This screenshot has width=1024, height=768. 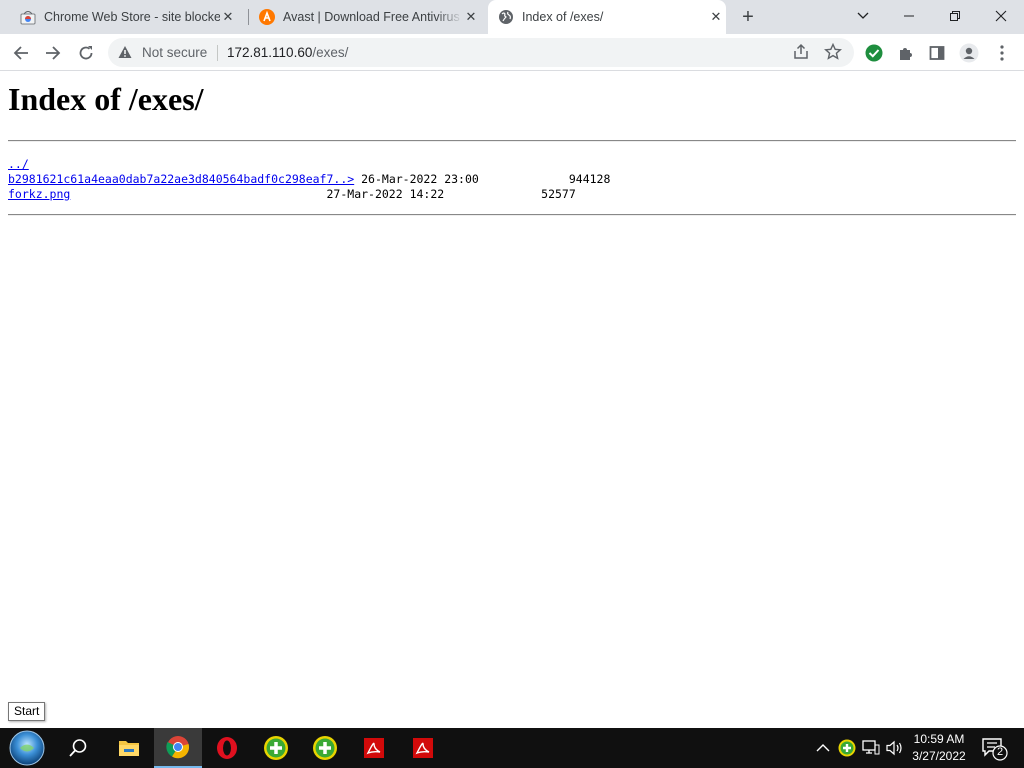 I want to click on forward-button, so click(x=53, y=53).